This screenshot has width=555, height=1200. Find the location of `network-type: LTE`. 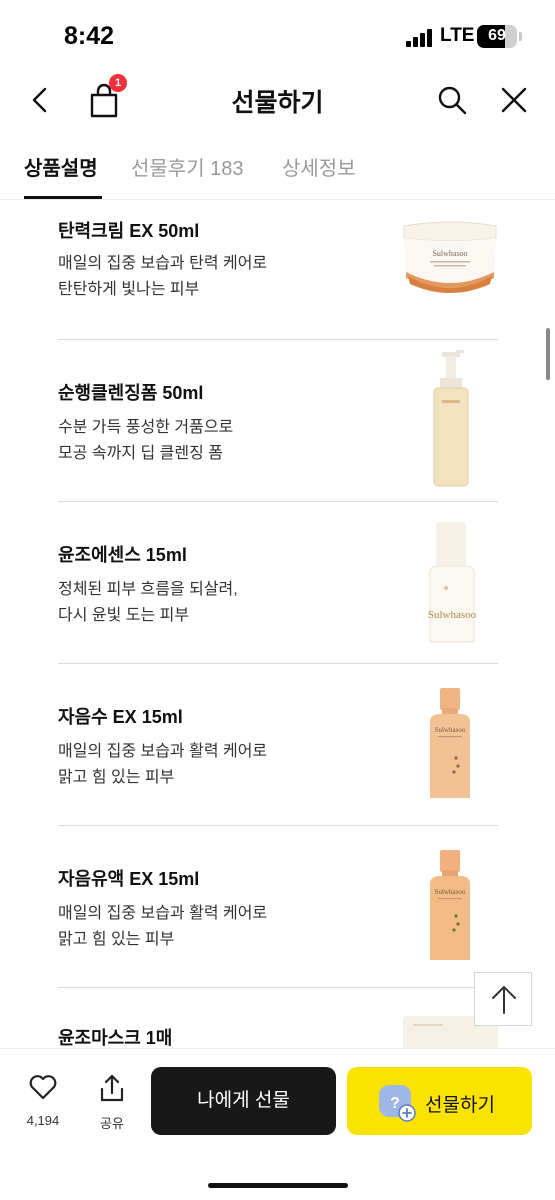

network-type: LTE is located at coordinates (457, 35).